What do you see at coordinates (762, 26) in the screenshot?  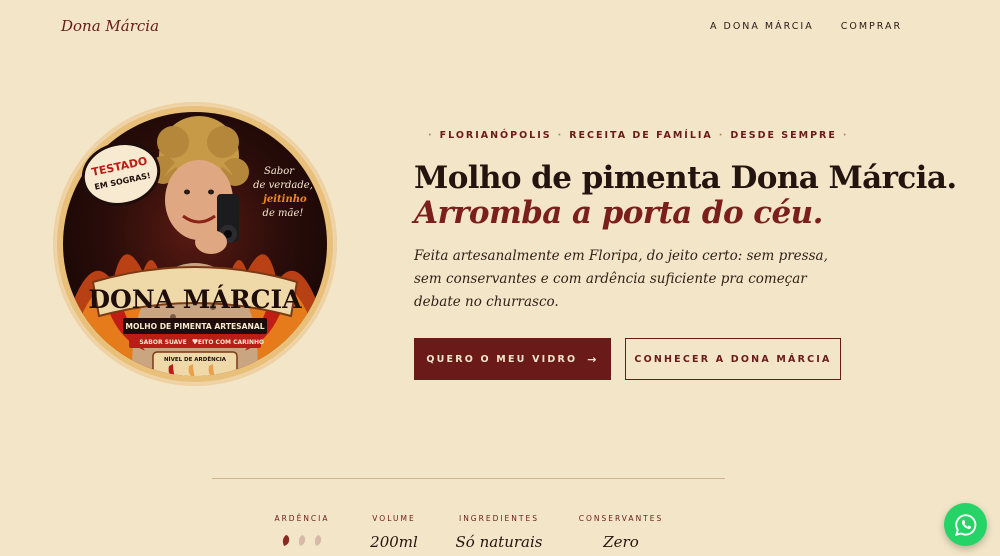 I see `nav-link-a-dona-marcia: A DONA MÁRCIA` at bounding box center [762, 26].